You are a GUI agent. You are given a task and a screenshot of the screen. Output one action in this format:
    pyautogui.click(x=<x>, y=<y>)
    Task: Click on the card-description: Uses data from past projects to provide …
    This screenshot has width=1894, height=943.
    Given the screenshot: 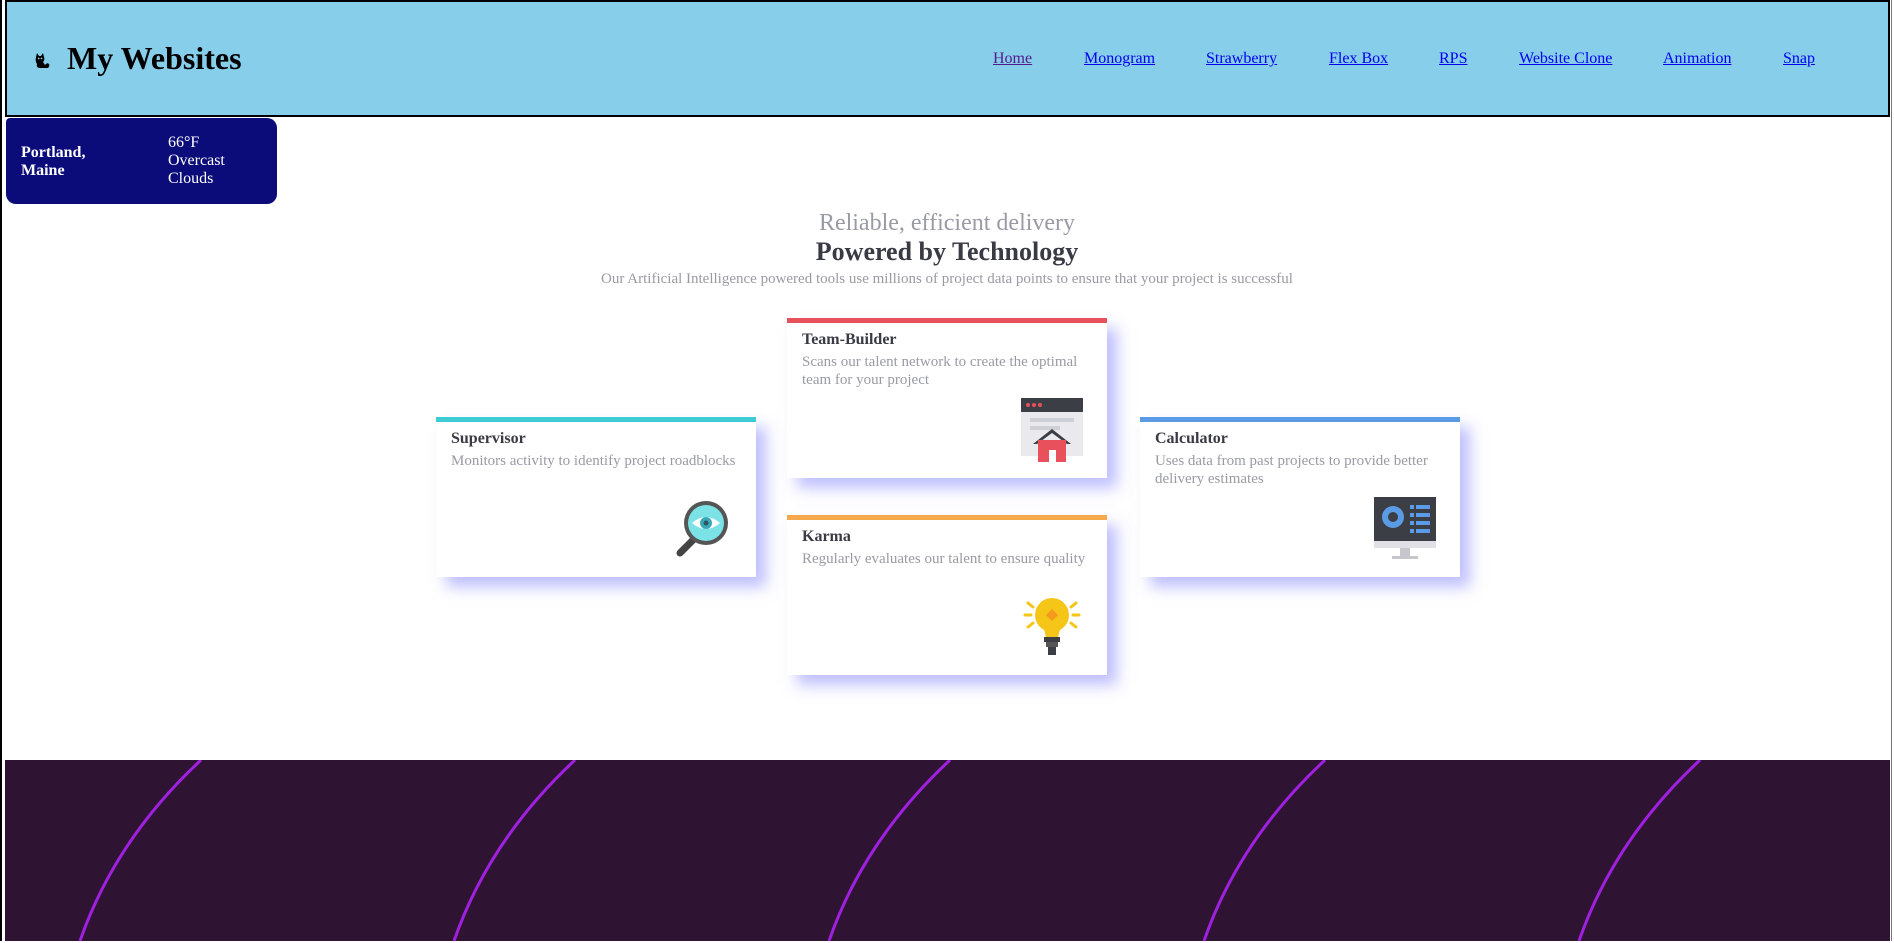 What is the action you would take?
    pyautogui.click(x=1291, y=470)
    